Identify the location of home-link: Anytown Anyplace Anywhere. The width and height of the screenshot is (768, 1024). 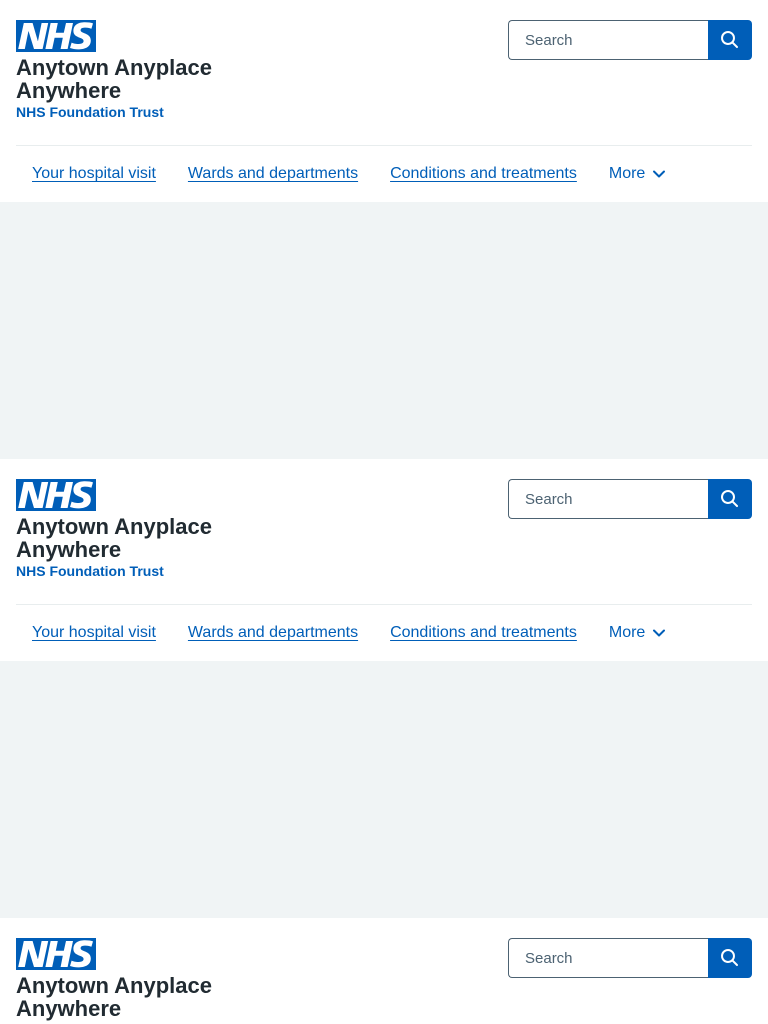
(131, 979).